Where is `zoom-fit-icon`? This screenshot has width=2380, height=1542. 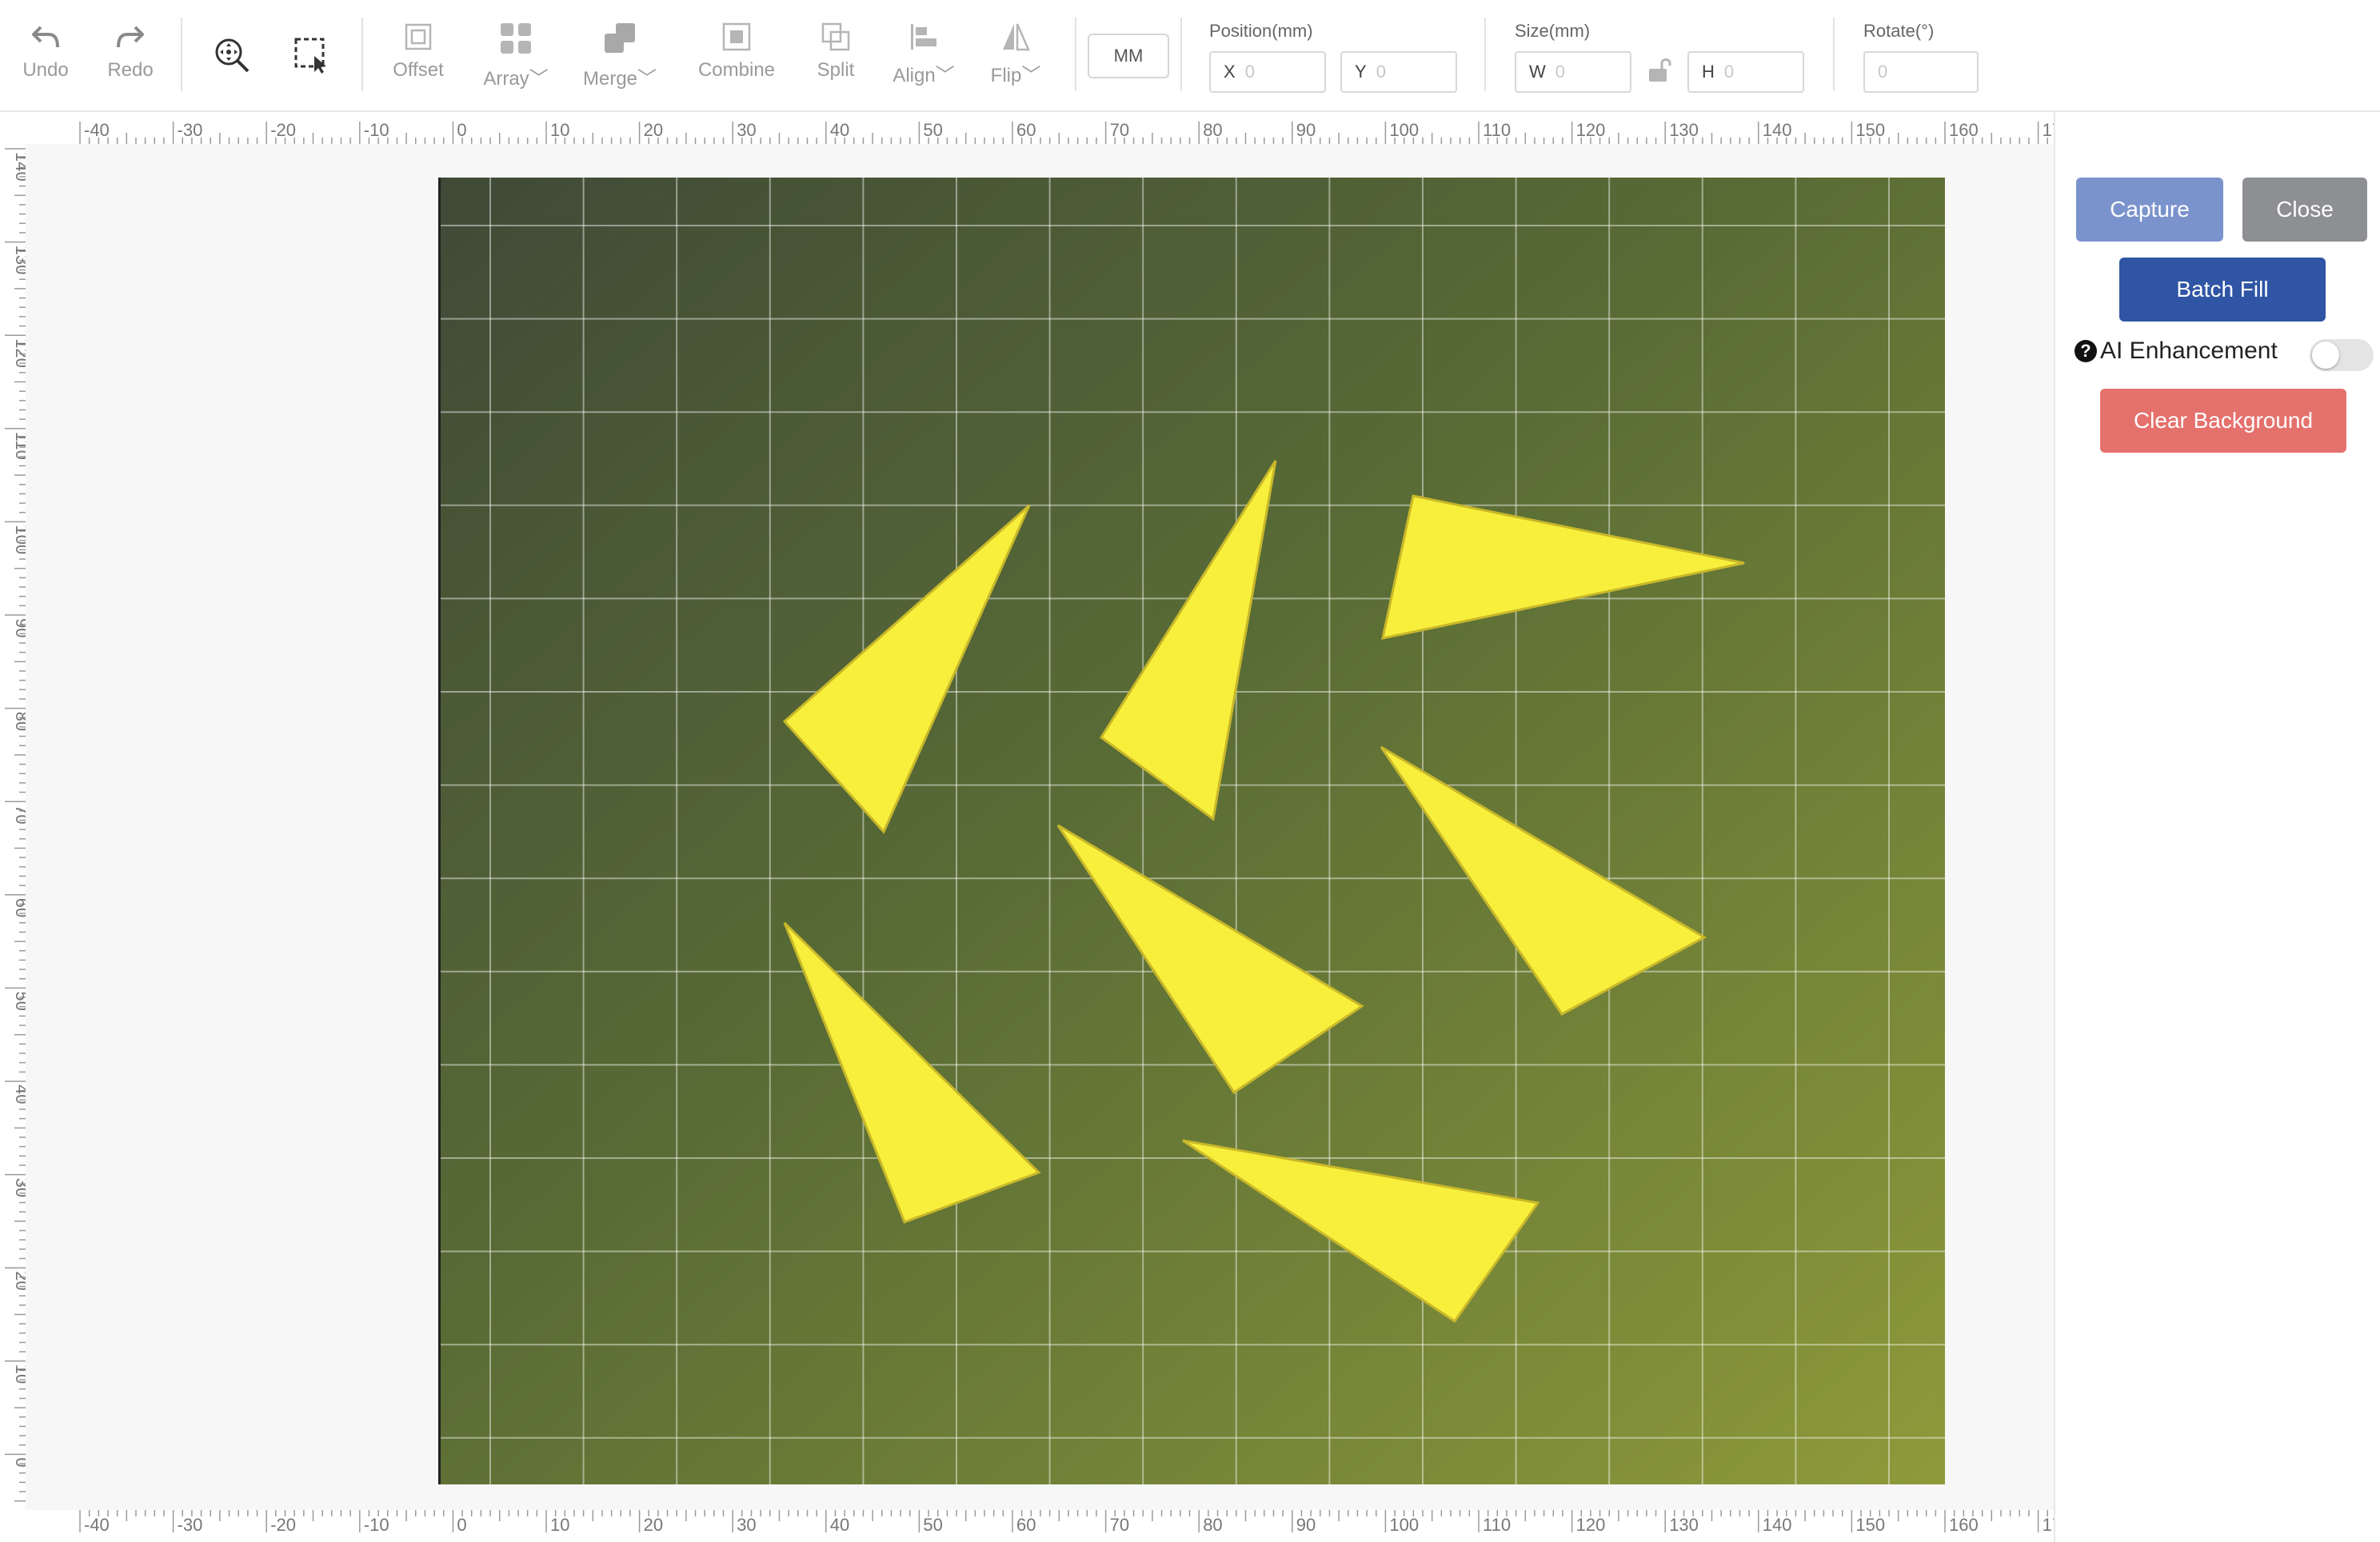 zoom-fit-icon is located at coordinates (232, 56).